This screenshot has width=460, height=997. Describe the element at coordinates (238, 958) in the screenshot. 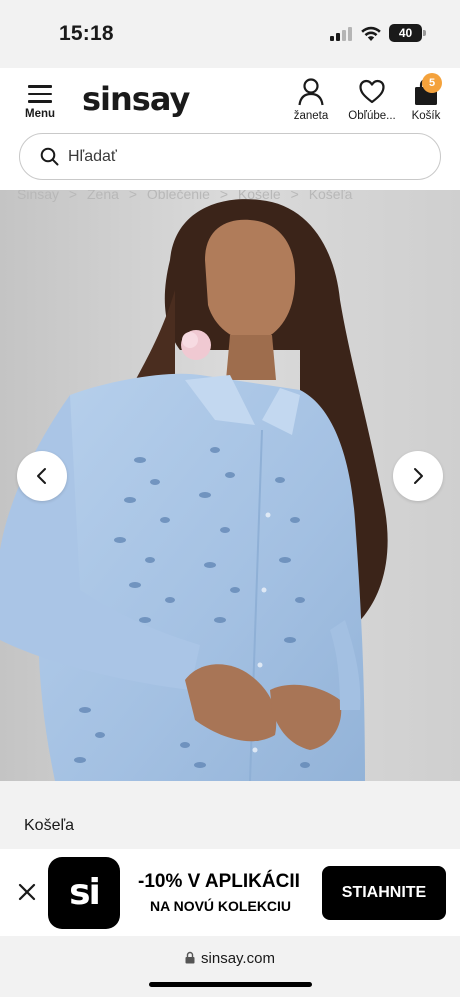

I see `url-text: sinsay.com` at that location.